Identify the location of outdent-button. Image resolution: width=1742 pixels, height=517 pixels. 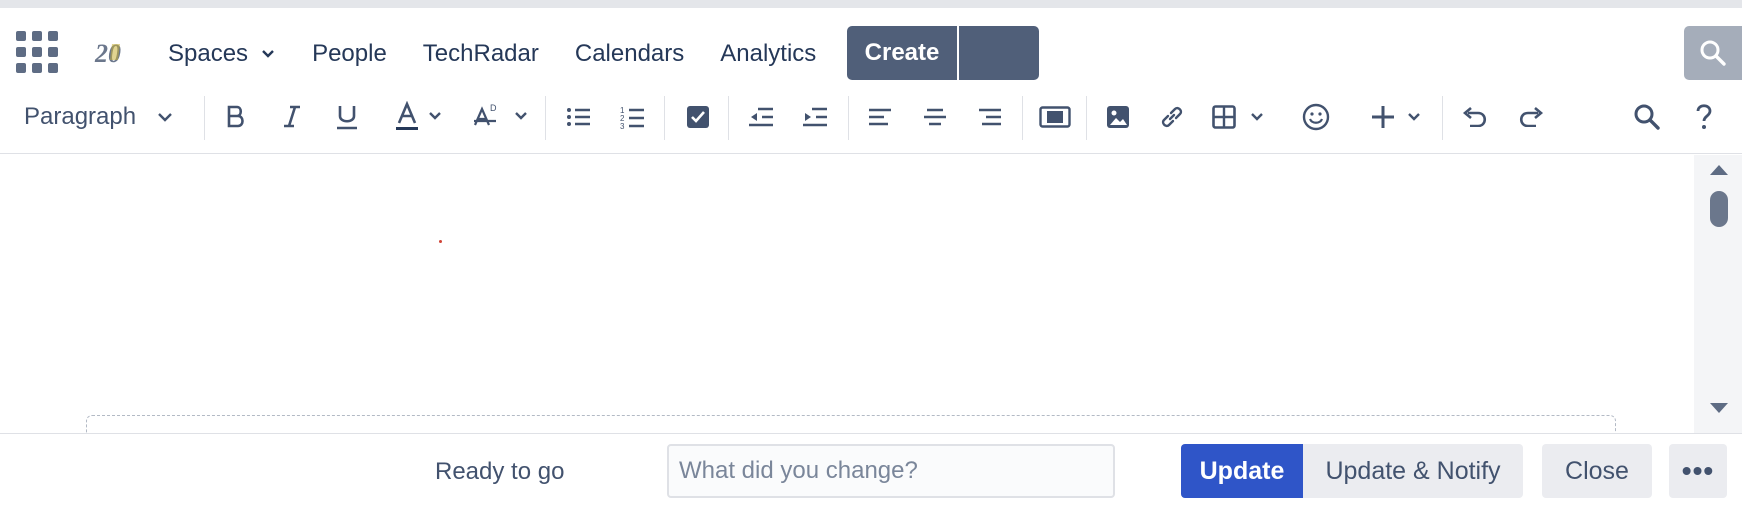
(761, 117).